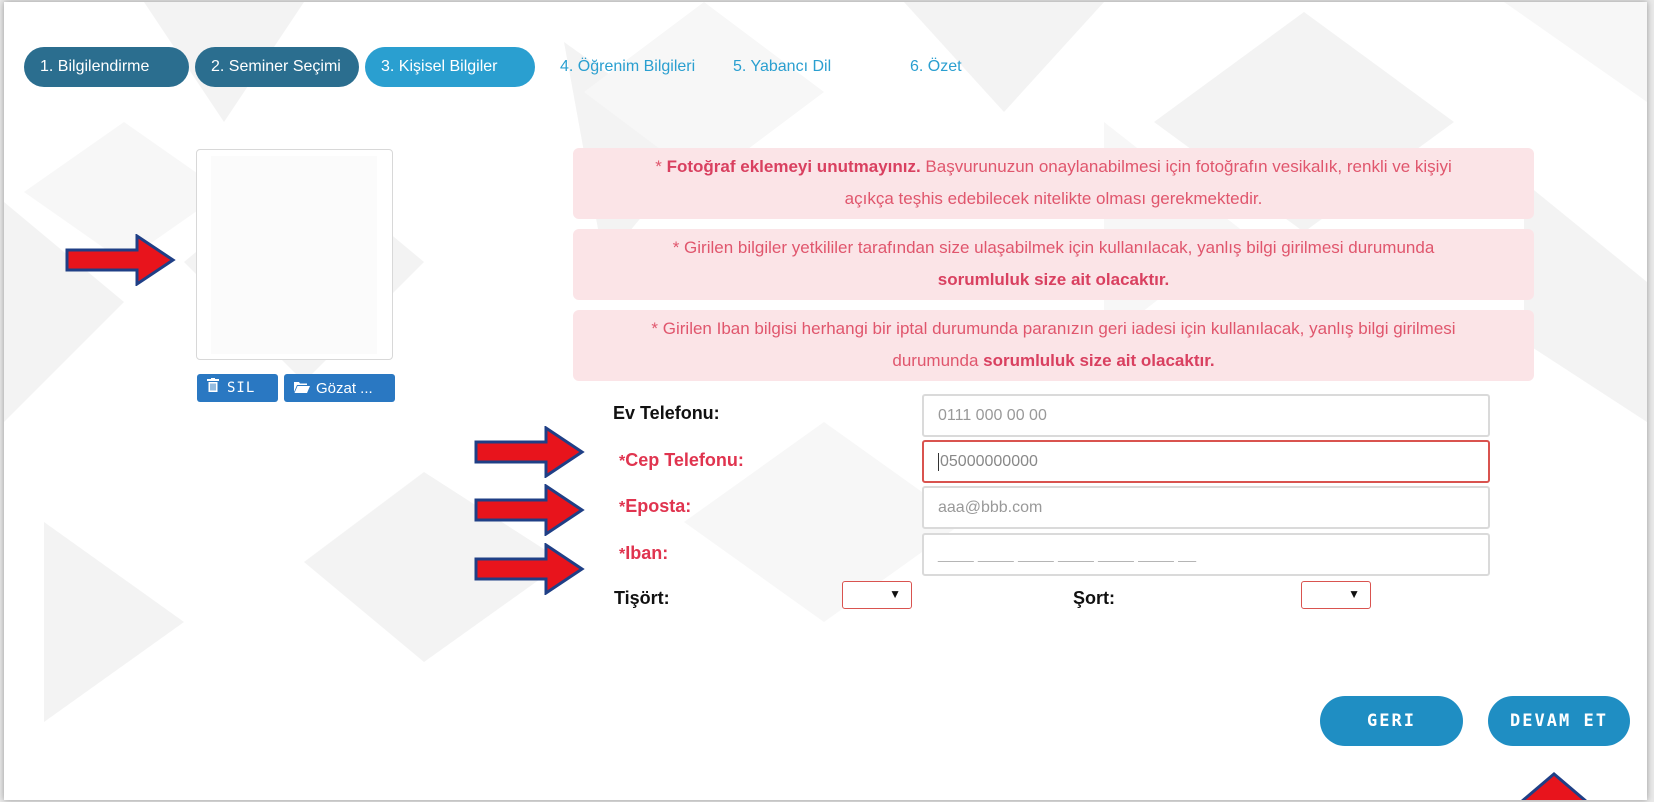 Image resolution: width=1654 pixels, height=802 pixels. I want to click on step-bilgilendirme: 1. Bilgilendirme, so click(106, 67).